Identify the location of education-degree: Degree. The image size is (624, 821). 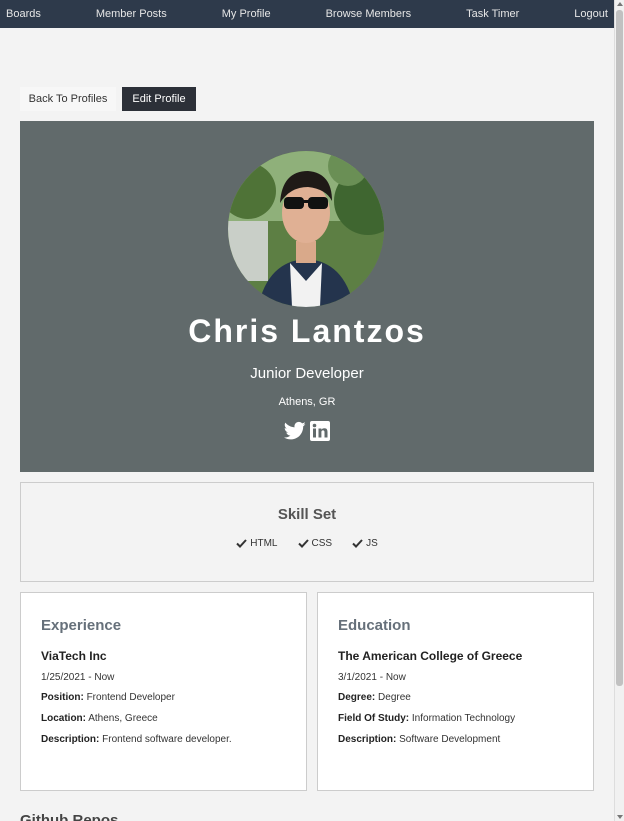
(374, 697).